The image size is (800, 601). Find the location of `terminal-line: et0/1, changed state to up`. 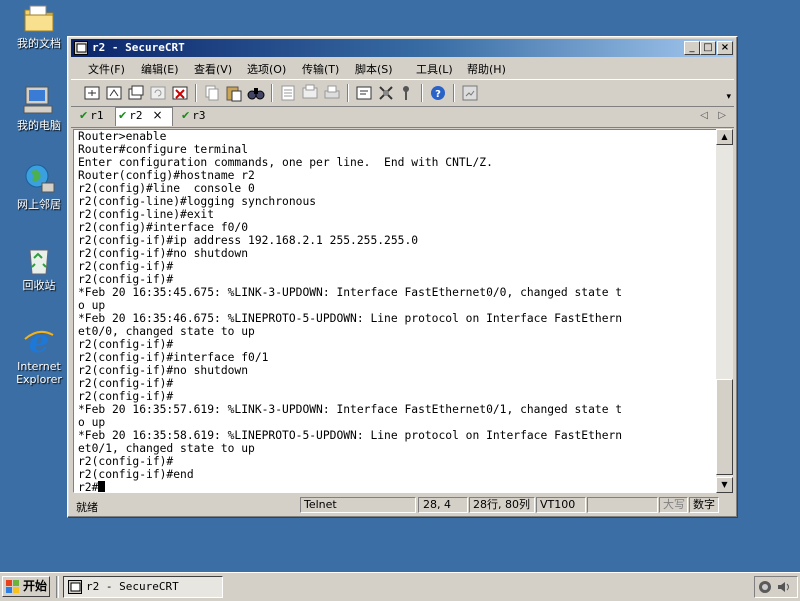

terminal-line: et0/1, changed state to up is located at coordinates (166, 448).